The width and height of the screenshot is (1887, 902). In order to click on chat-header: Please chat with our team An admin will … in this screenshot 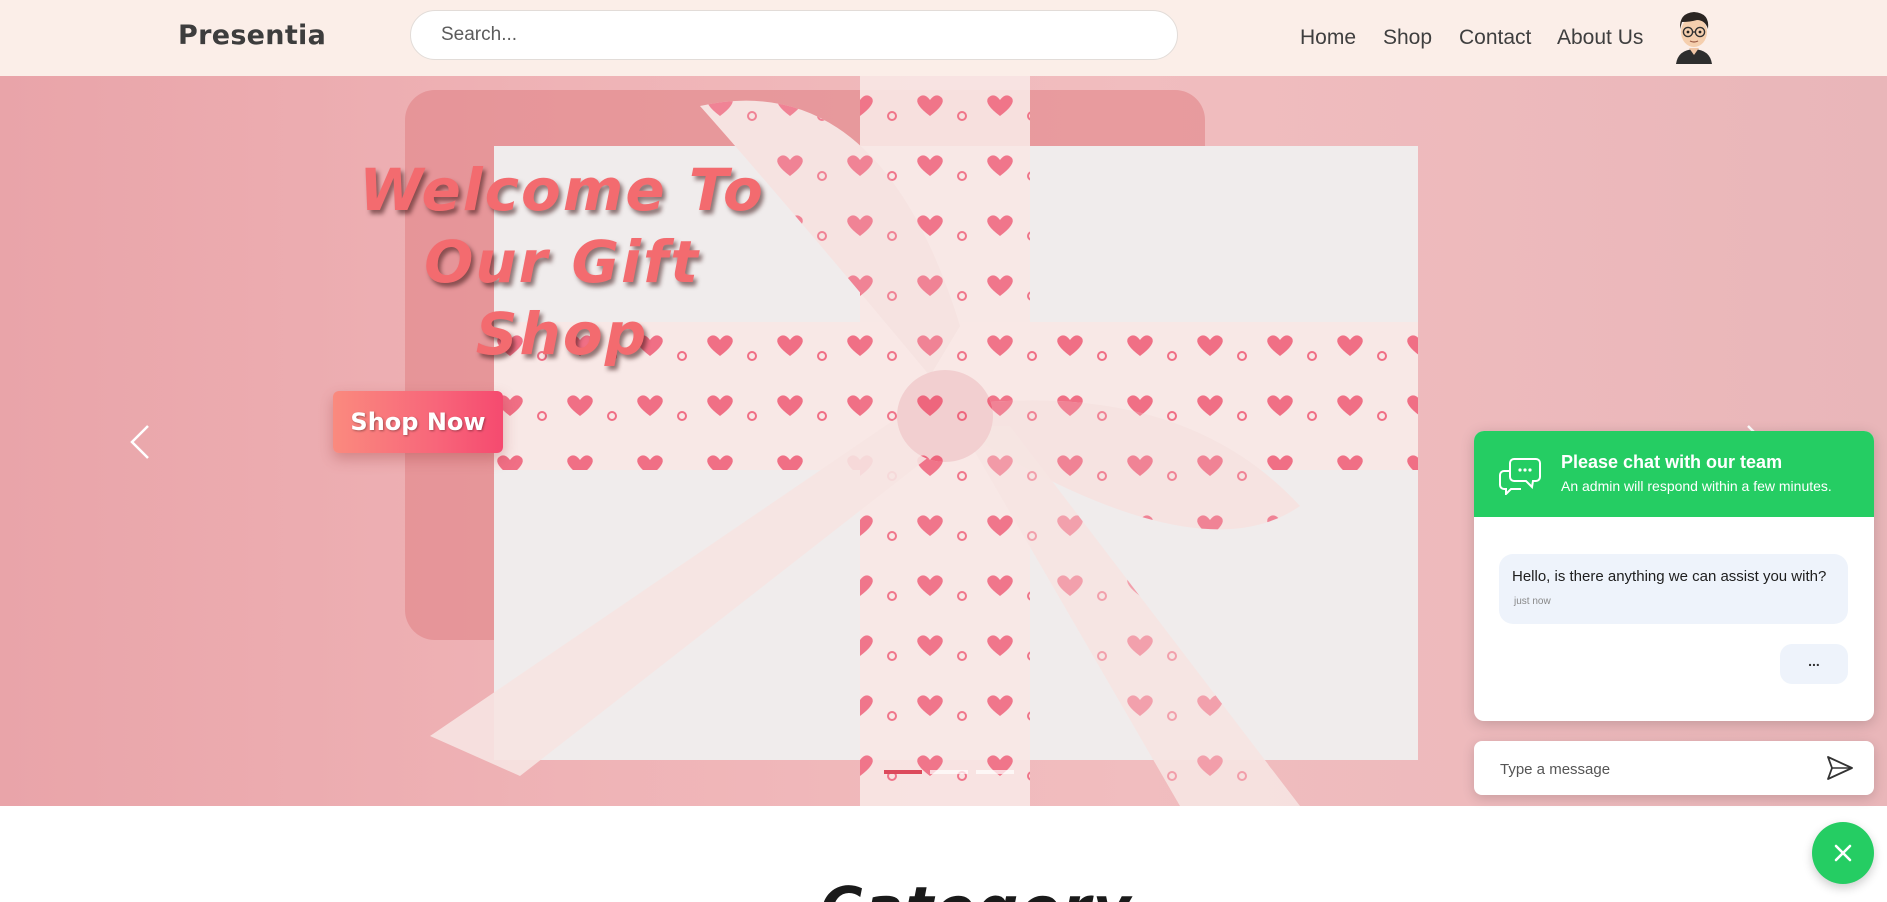, I will do `click(1674, 474)`.